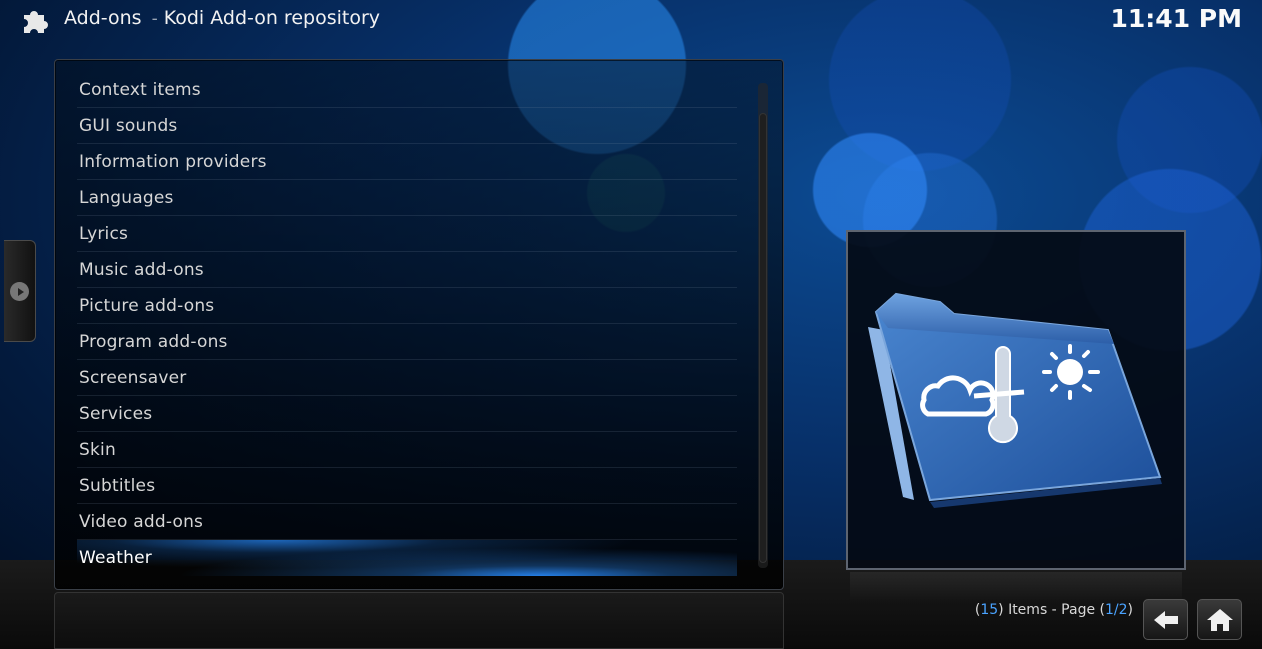  I want to click on preview-reflection, so click(1016, 587).